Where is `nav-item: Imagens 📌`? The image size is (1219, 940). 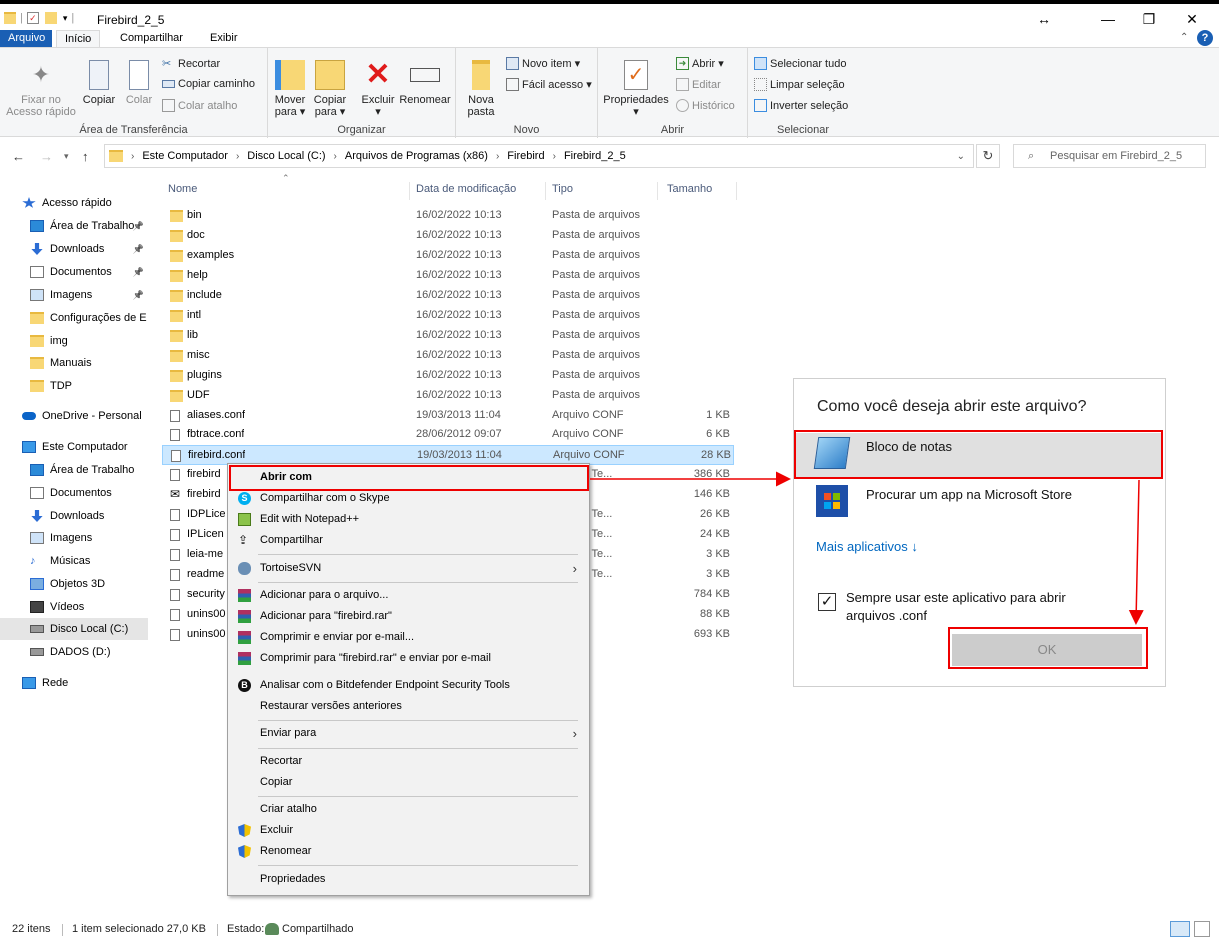 nav-item: Imagens 📌 is located at coordinates (74, 295).